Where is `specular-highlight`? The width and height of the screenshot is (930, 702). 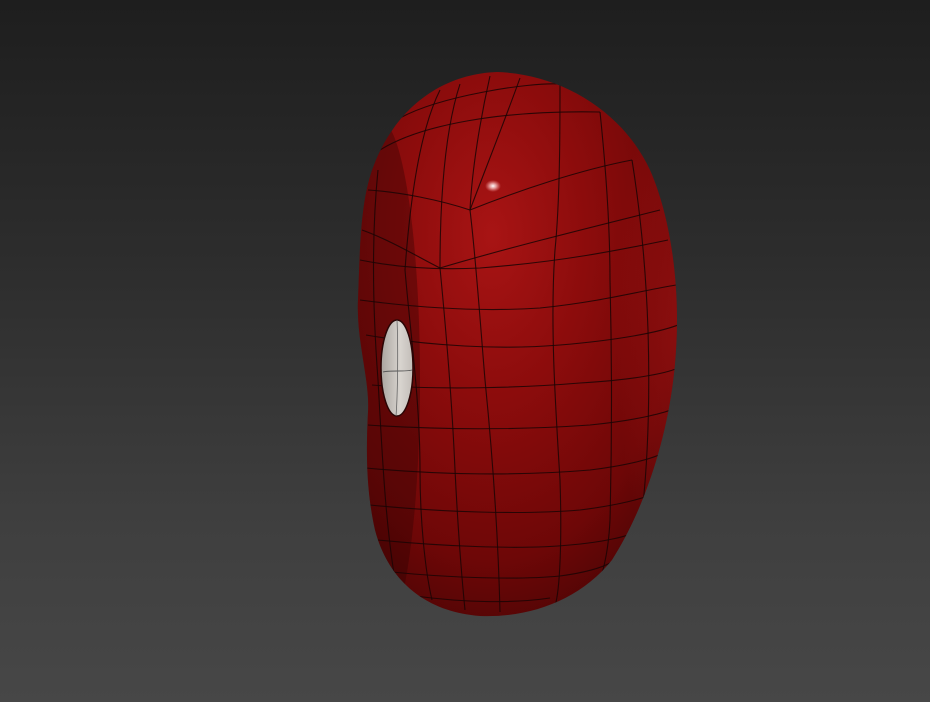
specular-highlight is located at coordinates (493, 186).